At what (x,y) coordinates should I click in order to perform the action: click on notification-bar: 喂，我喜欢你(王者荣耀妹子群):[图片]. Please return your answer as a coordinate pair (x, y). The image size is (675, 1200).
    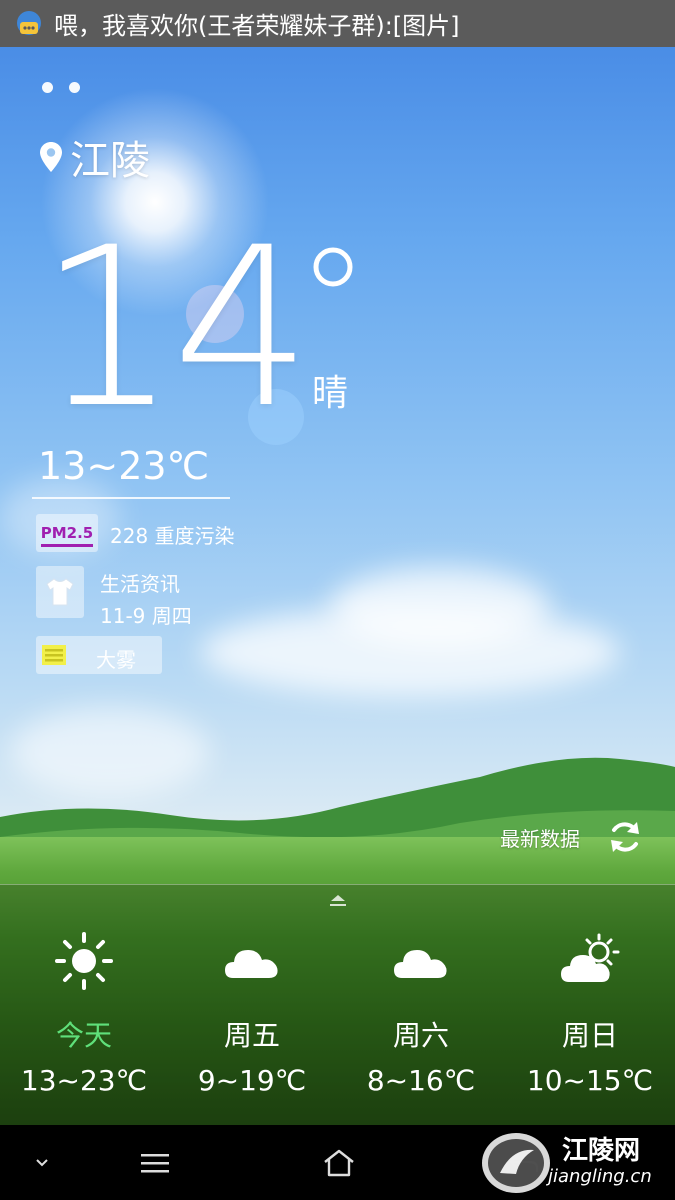
    Looking at the image, I should click on (337, 23).